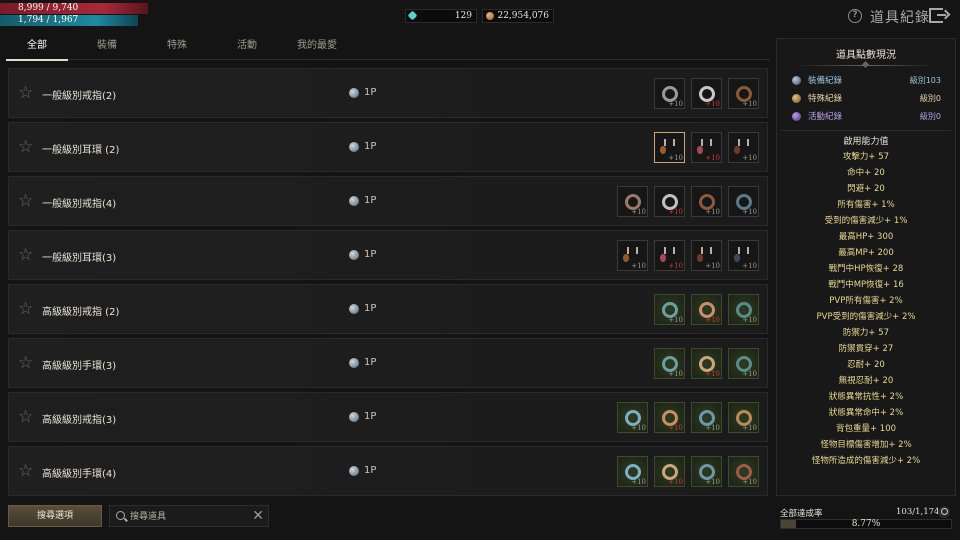  I want to click on item-group-name: 一般級別耳環 (2), so click(81, 150).